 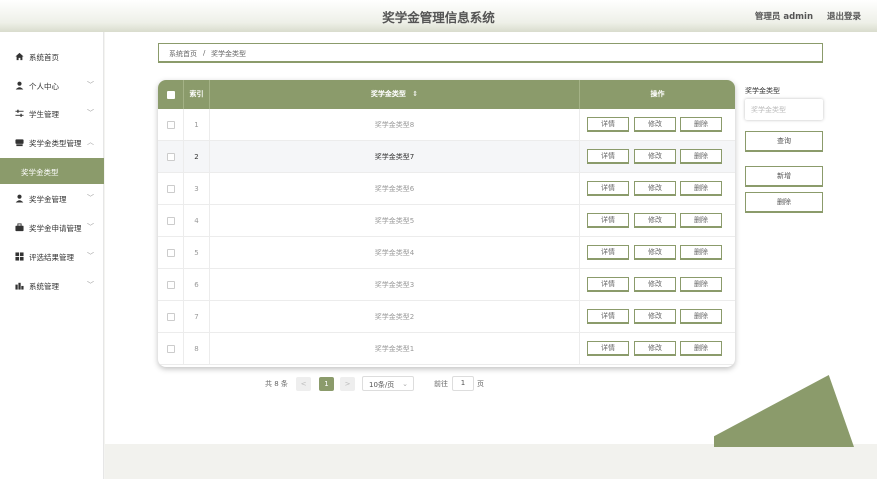 What do you see at coordinates (19, 256) in the screenshot?
I see `grid-icon` at bounding box center [19, 256].